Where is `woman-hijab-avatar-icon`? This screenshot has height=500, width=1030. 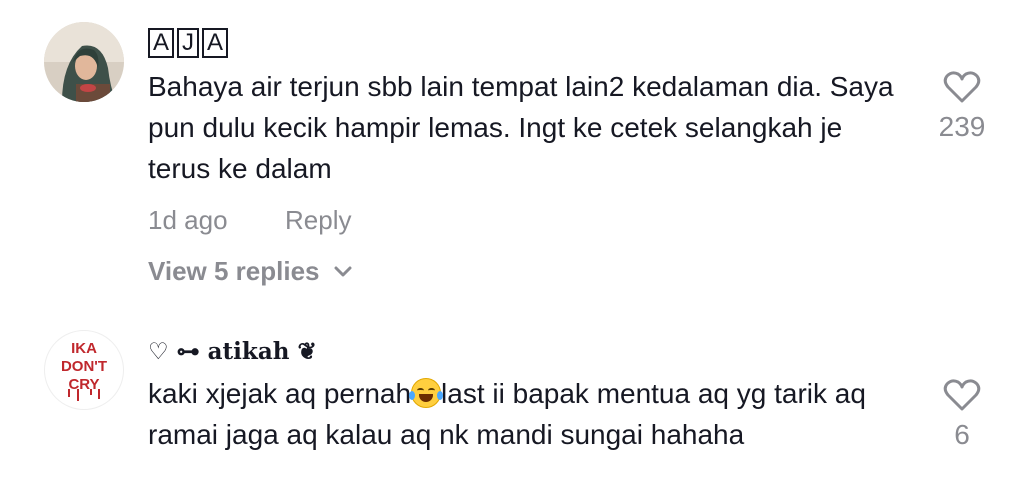 woman-hijab-avatar-icon is located at coordinates (84, 62).